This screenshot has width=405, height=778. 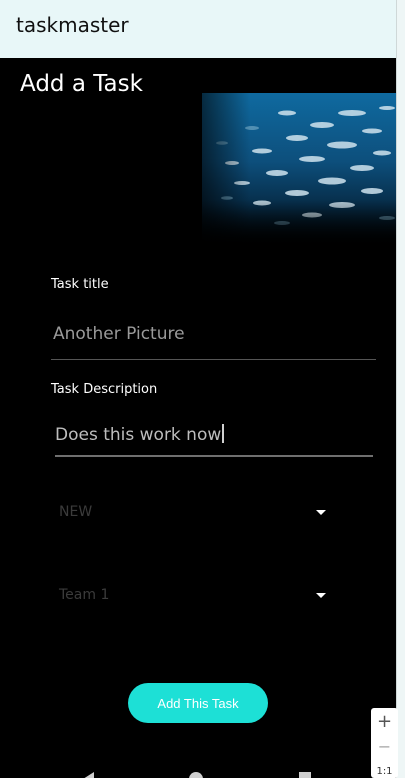 I want to click on page-title: Add a Task, so click(x=81, y=84).